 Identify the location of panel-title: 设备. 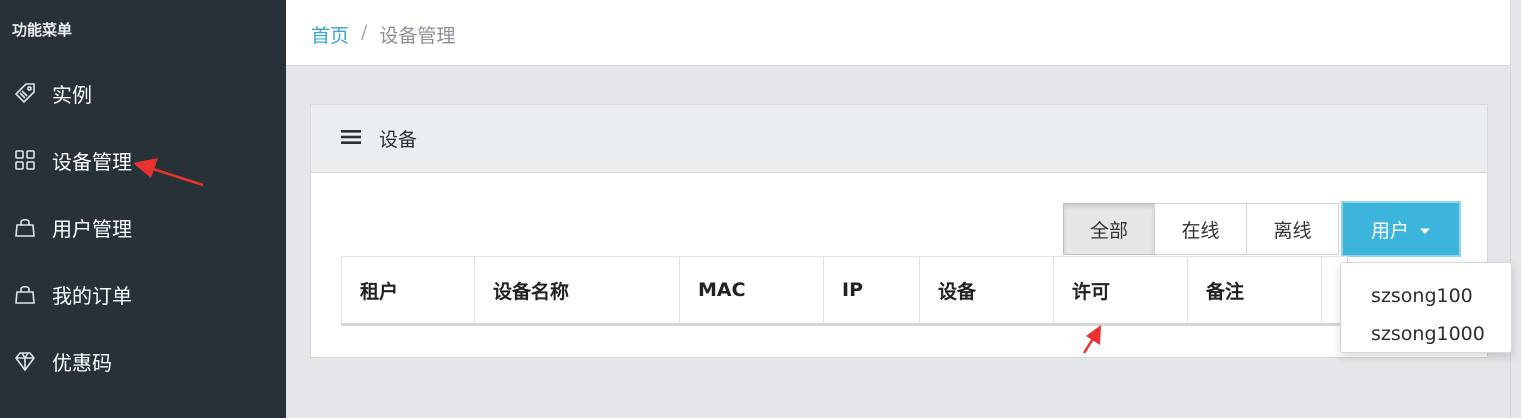
(398, 140).